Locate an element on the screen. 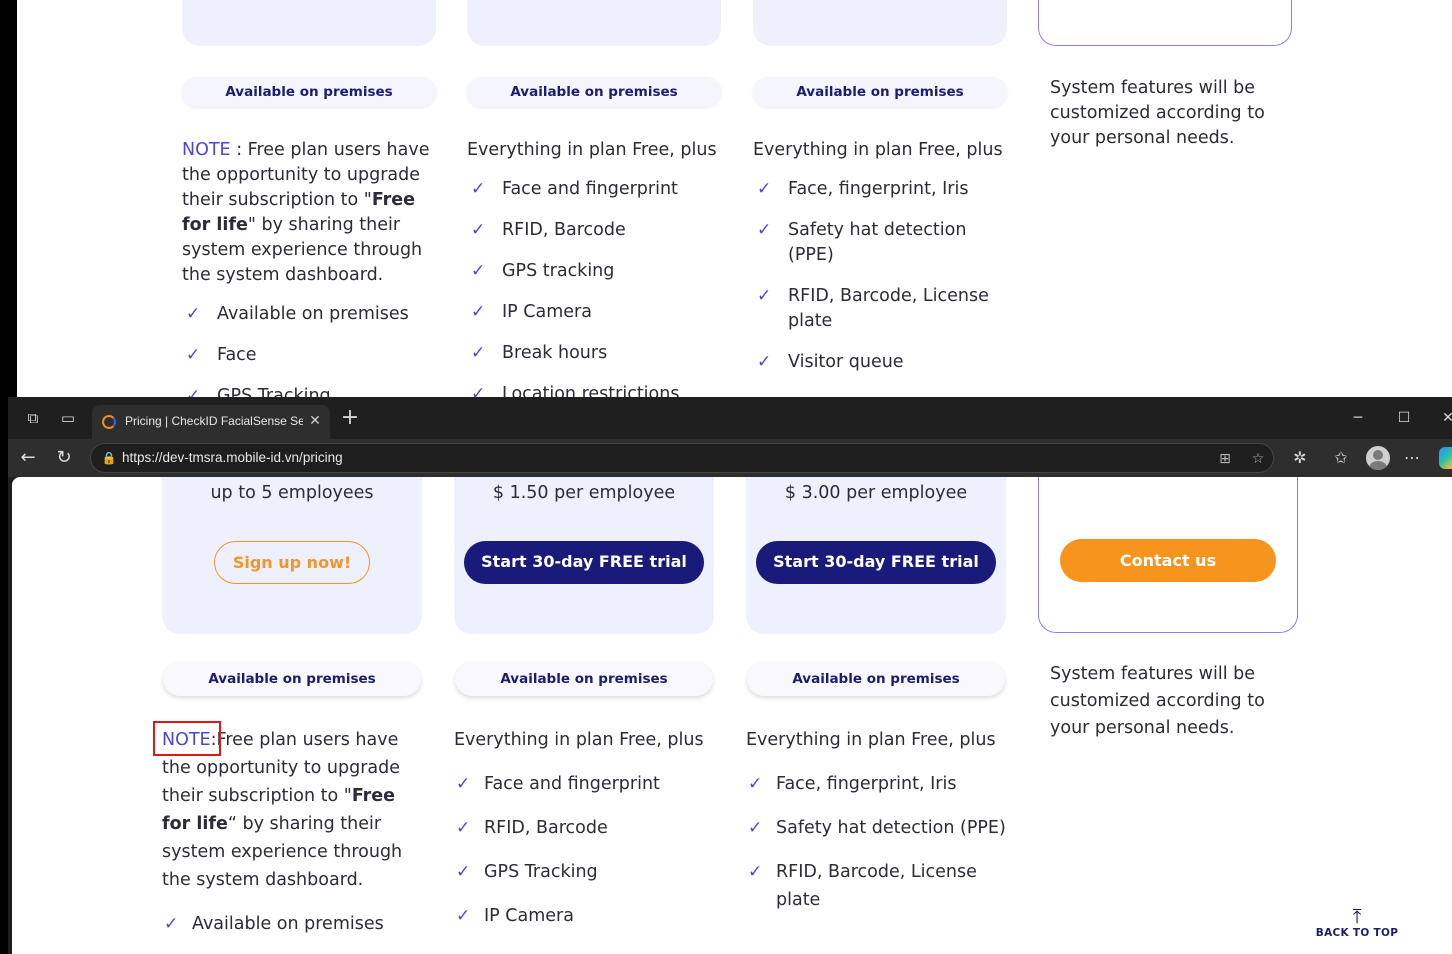 This screenshot has width=1452, height=954. plan-card-enterprise: Contact us is located at coordinates (1168, 555).